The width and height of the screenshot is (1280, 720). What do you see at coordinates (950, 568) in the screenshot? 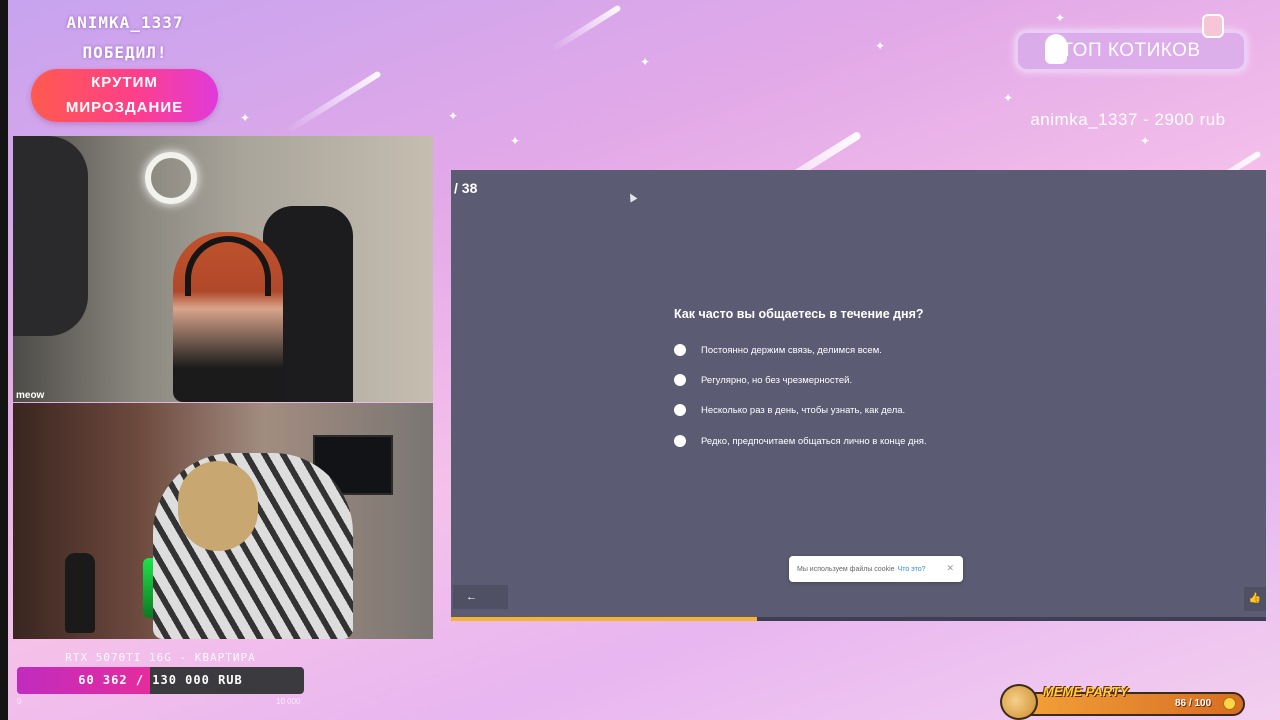
I see `close-icon: ✕` at bounding box center [950, 568].